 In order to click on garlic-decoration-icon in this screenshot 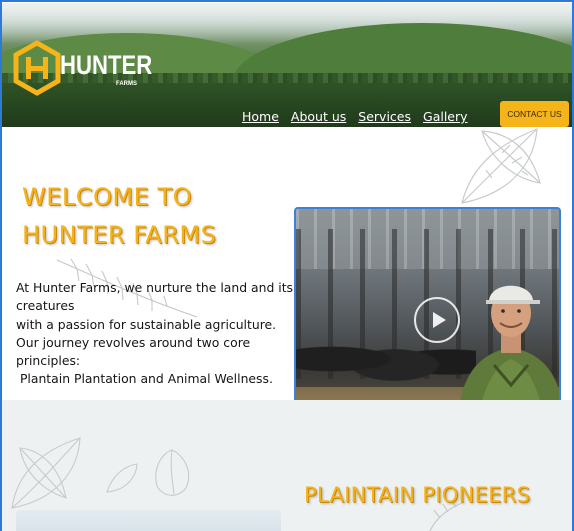, I will do `click(148, 472)`.